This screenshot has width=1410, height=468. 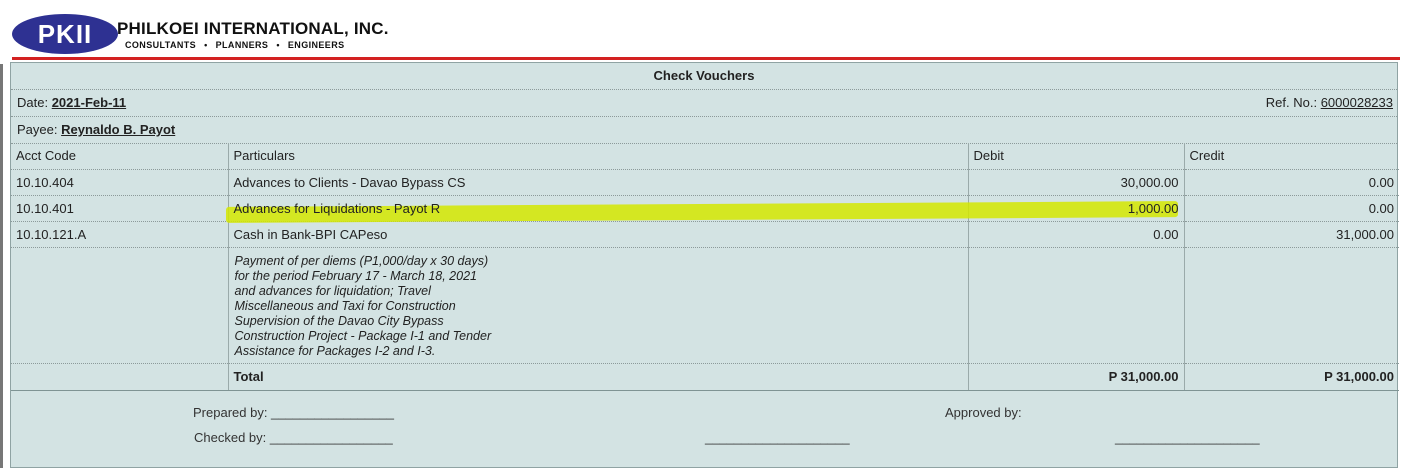 What do you see at coordinates (706, 58) in the screenshot?
I see `header-divider` at bounding box center [706, 58].